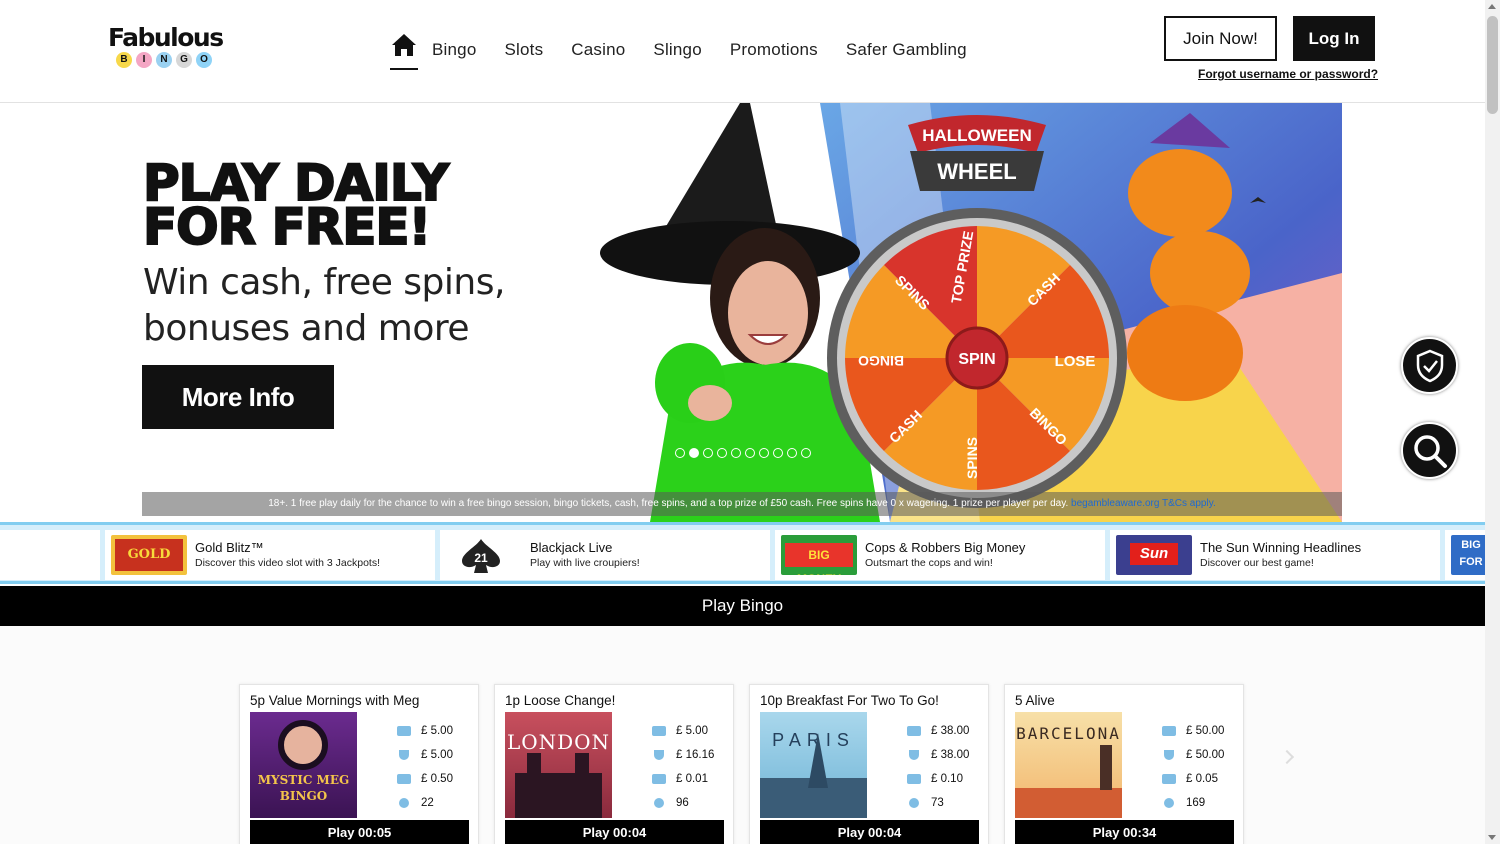 This screenshot has width=1500, height=844. I want to click on play-bingo-header: Play Bingo, so click(742, 606).